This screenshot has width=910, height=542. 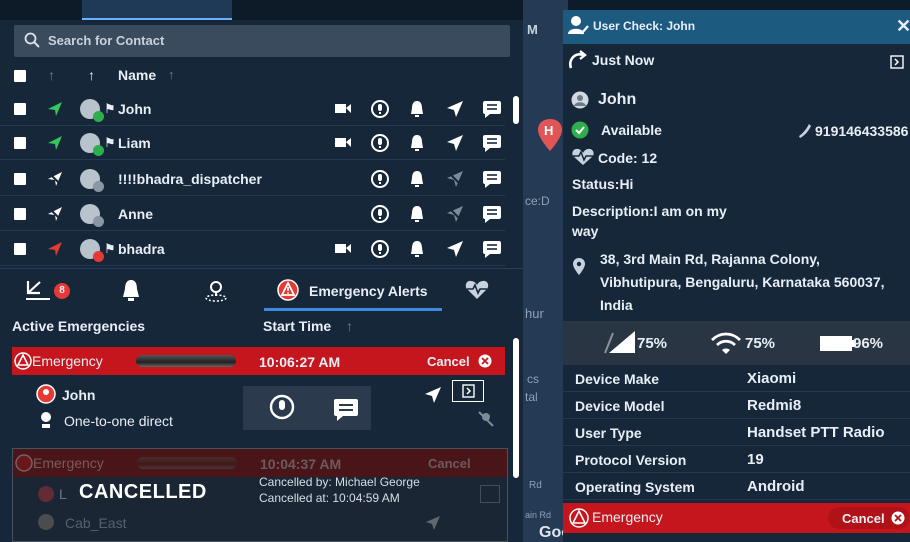 I want to click on wifi-value: 75%, so click(x=760, y=343).